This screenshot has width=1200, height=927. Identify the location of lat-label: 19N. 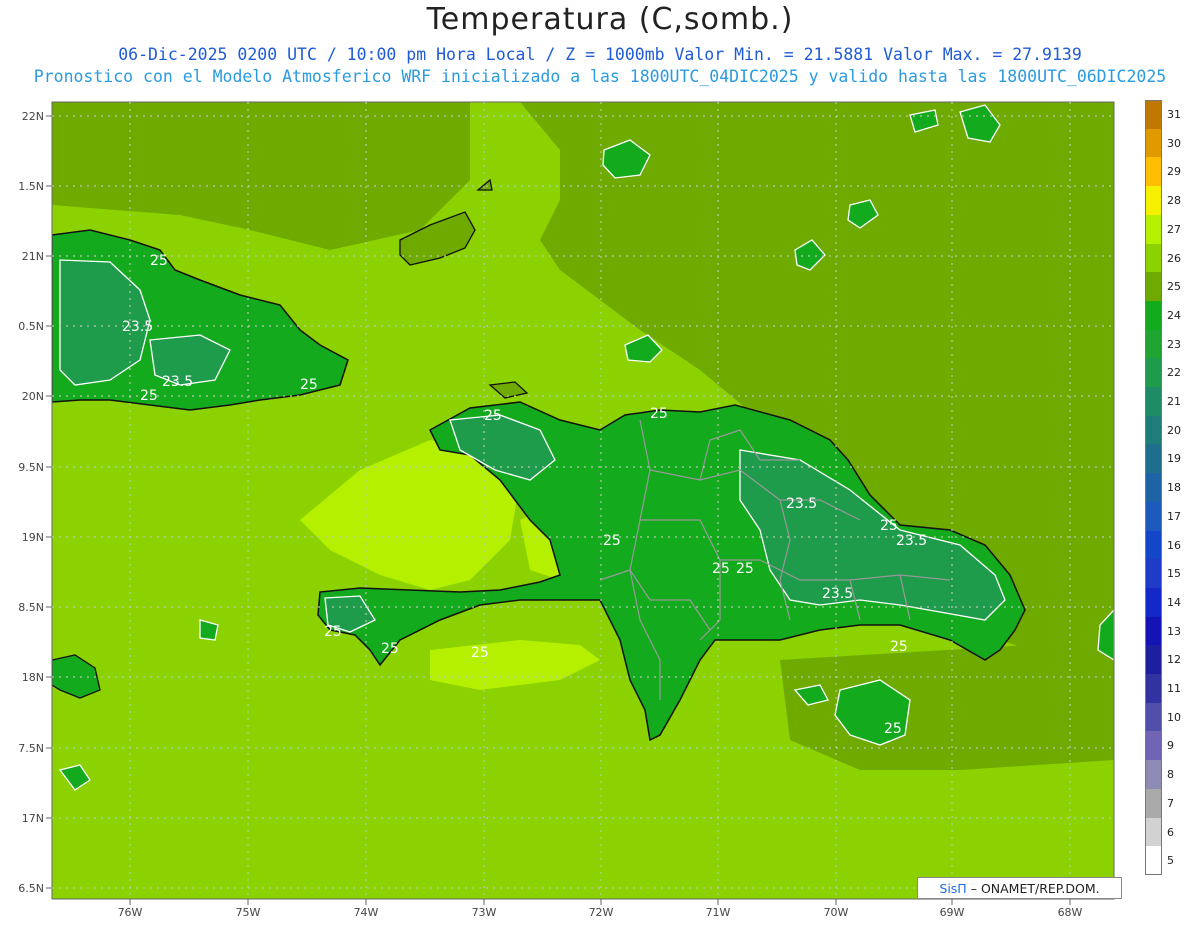
(32, 537).